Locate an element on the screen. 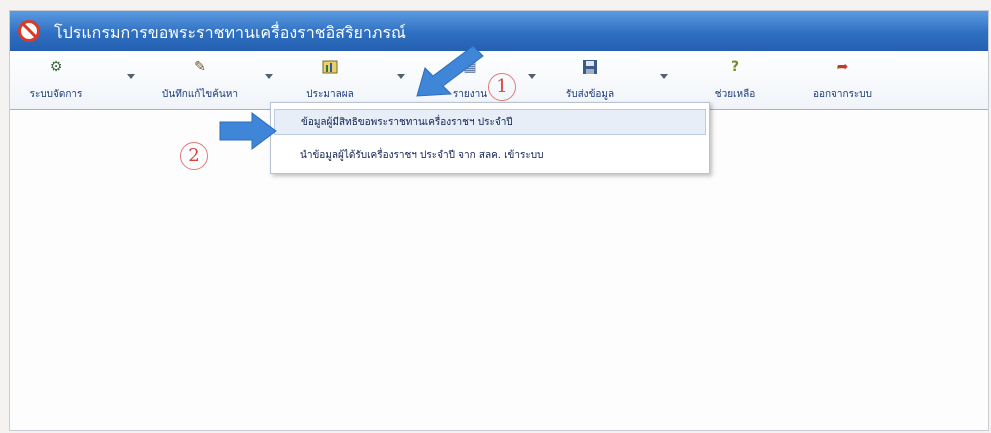 The height and width of the screenshot is (433, 991). toolbar-item-data-transfer: รับส่งข้อมูล is located at coordinates (590, 80).